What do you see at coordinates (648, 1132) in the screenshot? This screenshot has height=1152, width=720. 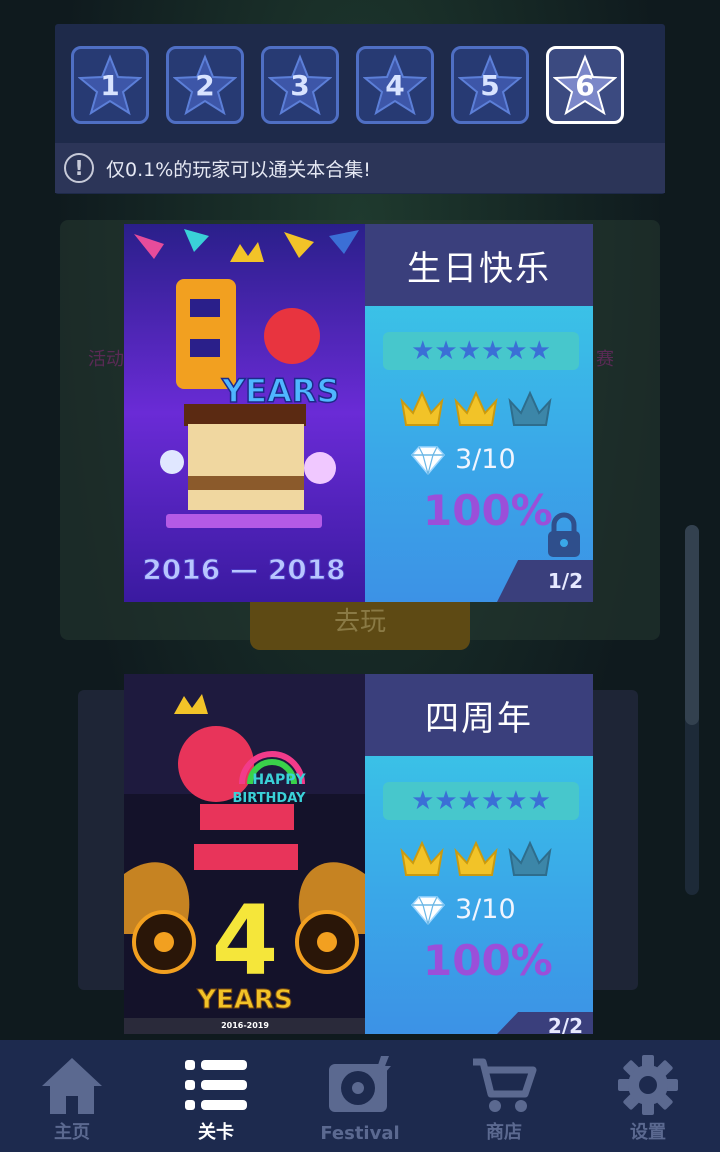 I see `nav-label: 设置` at bounding box center [648, 1132].